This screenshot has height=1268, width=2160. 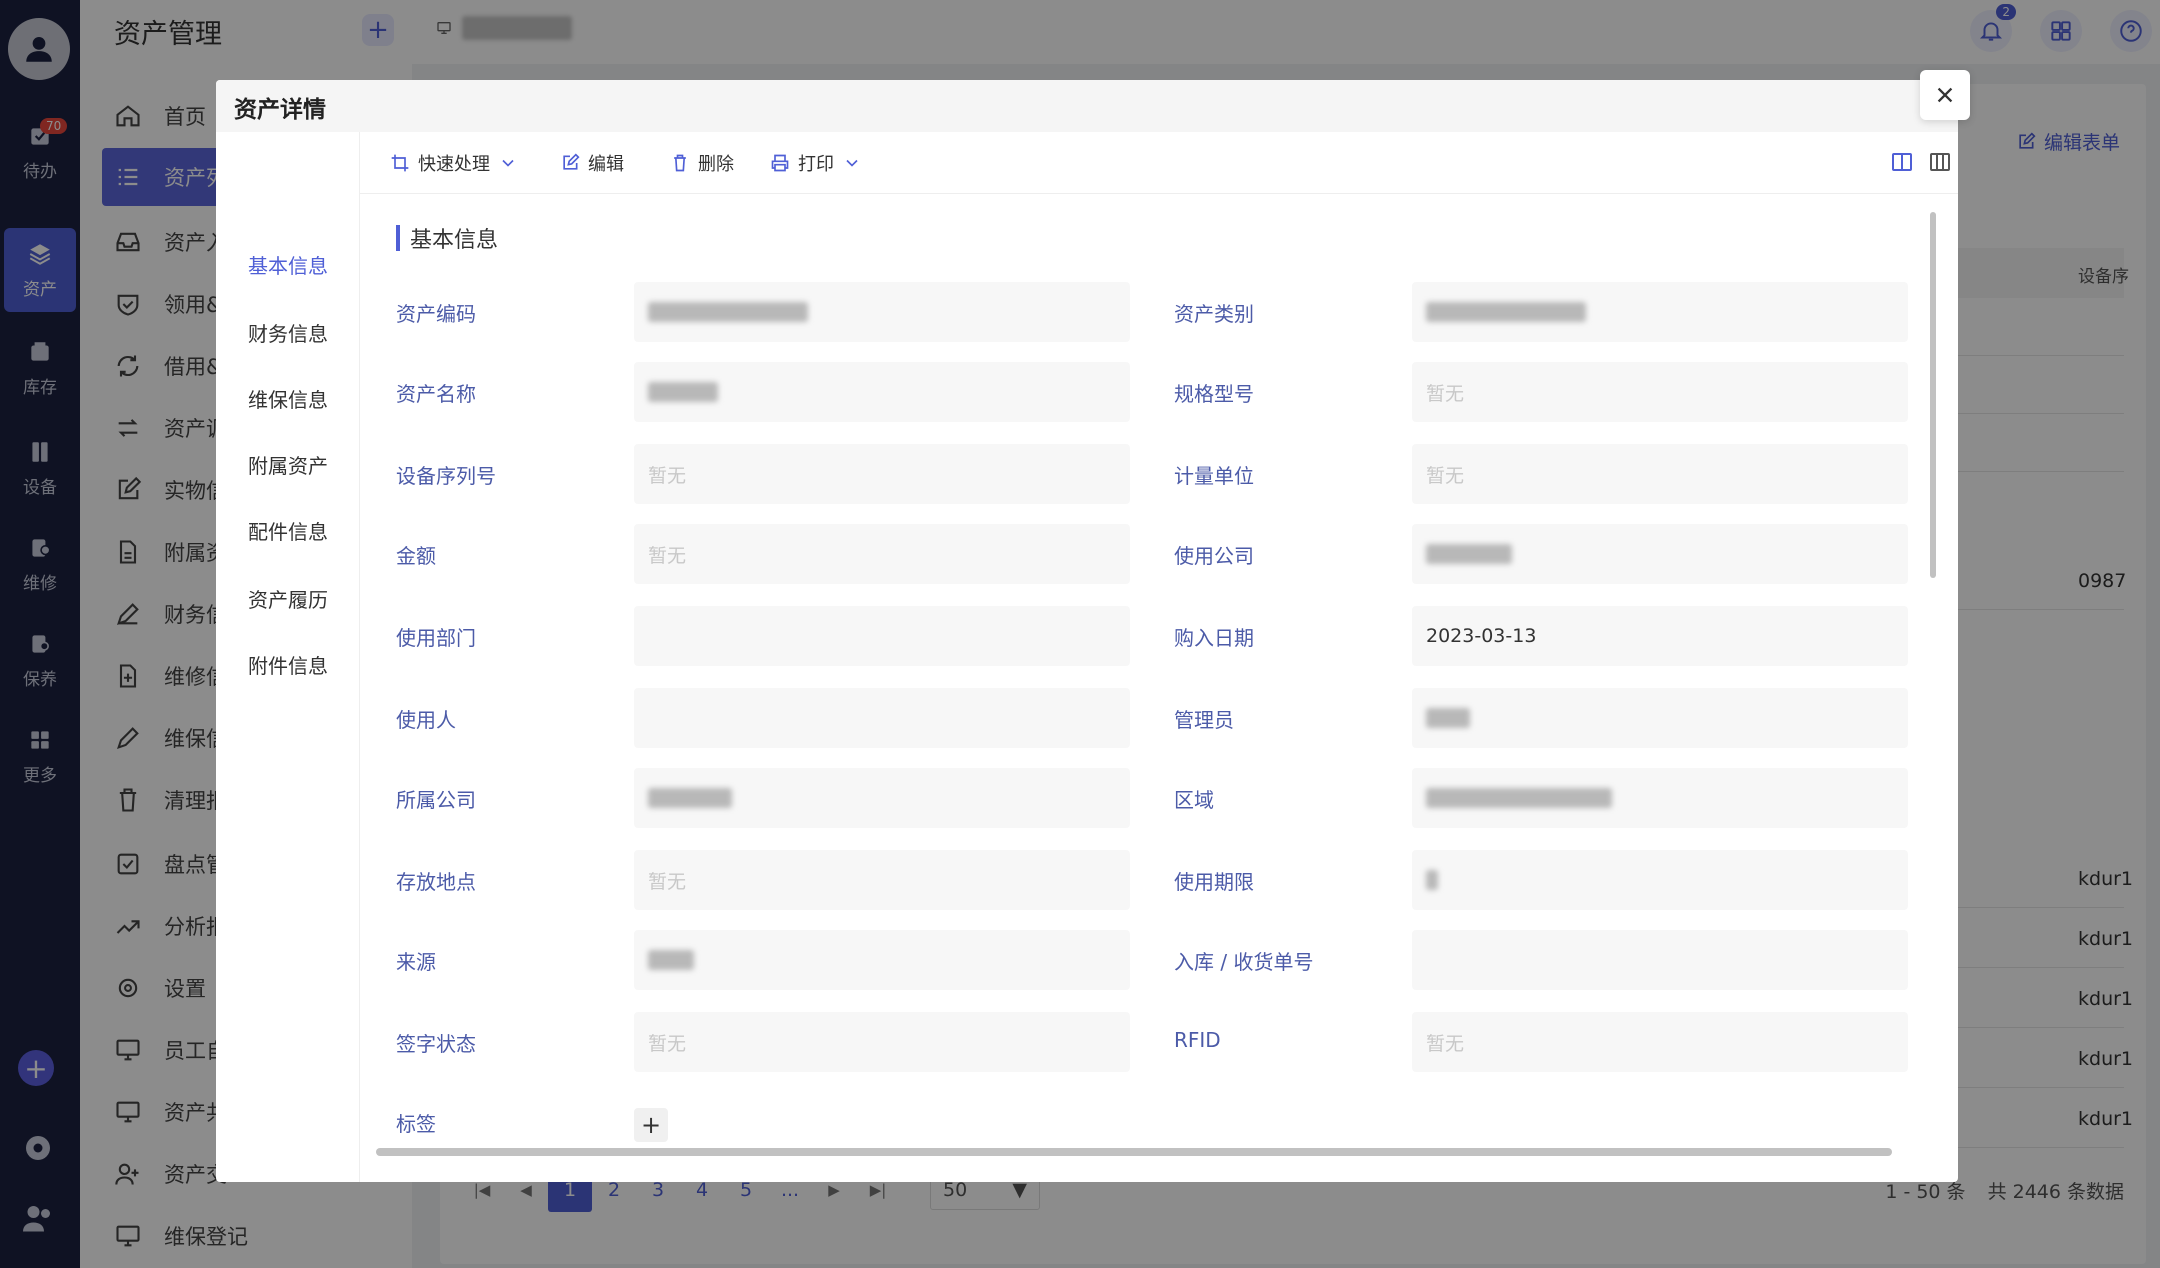 What do you see at coordinates (288, 464) in the screenshot?
I see `tab-attached-assets: 附属资产` at bounding box center [288, 464].